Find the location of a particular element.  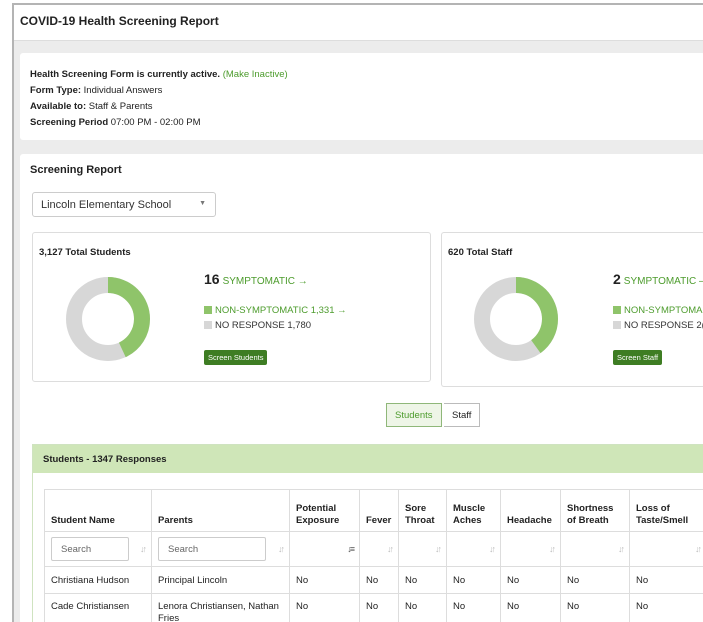

col-fever: Fever is located at coordinates (379, 510).